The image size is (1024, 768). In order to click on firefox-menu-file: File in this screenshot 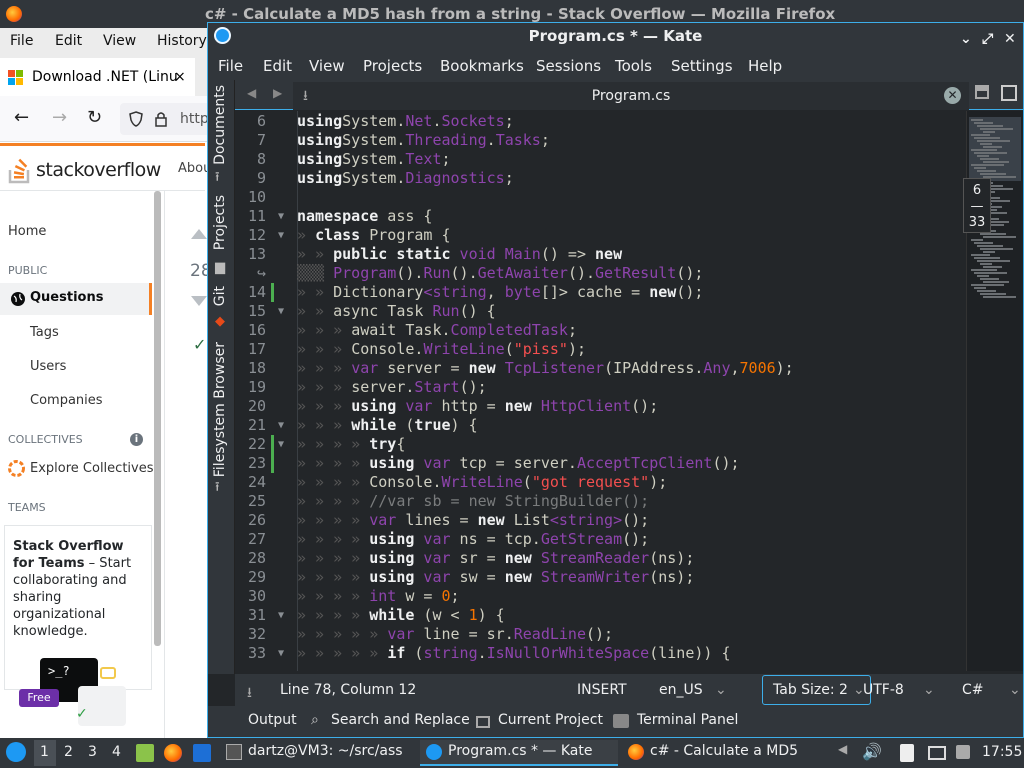, I will do `click(21, 41)`.